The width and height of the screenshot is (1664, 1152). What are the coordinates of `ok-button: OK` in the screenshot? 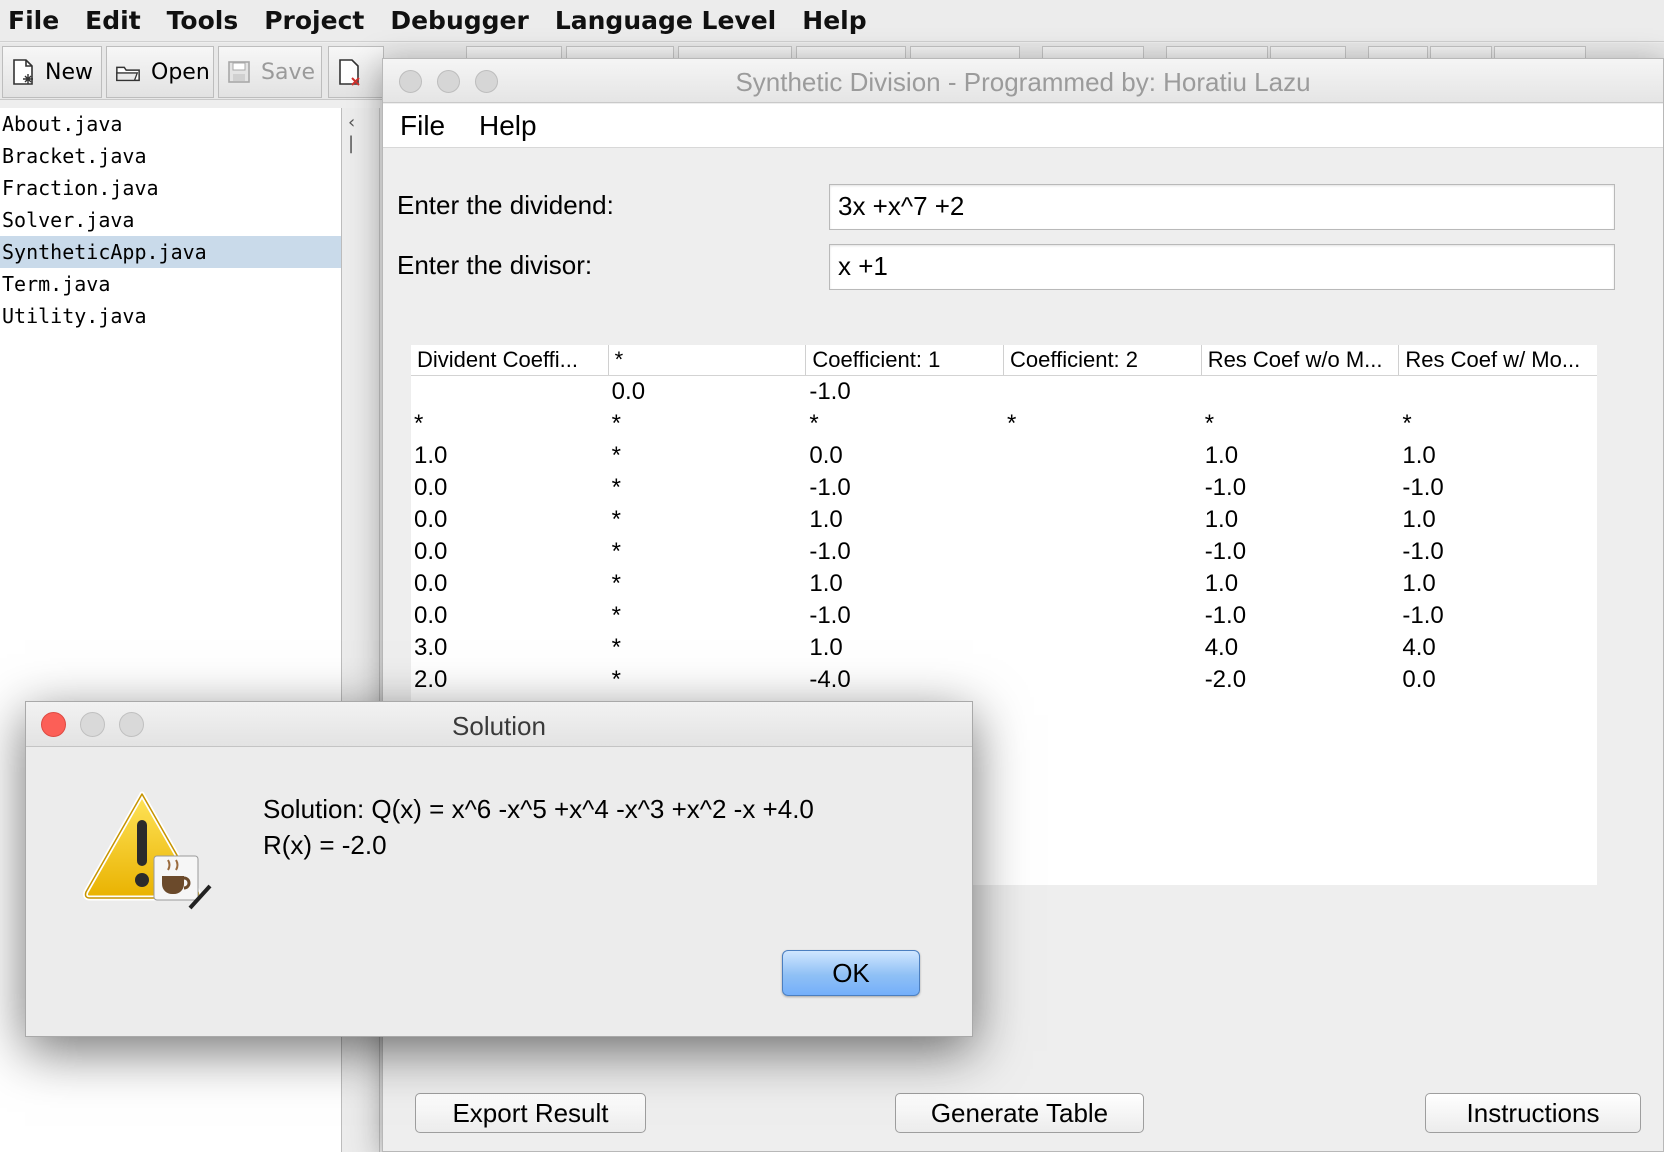 It's located at (851, 973).